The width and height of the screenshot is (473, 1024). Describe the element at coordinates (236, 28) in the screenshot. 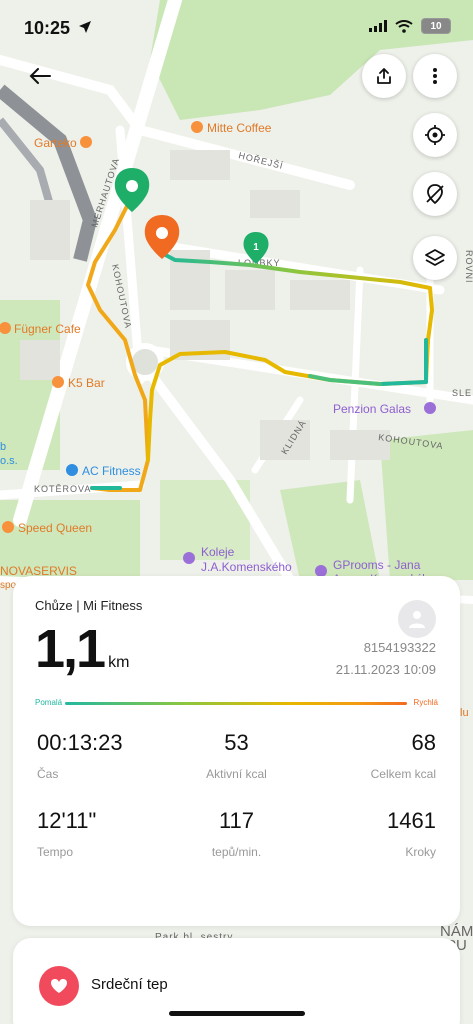

I see `status-bar: 10:25 10` at that location.